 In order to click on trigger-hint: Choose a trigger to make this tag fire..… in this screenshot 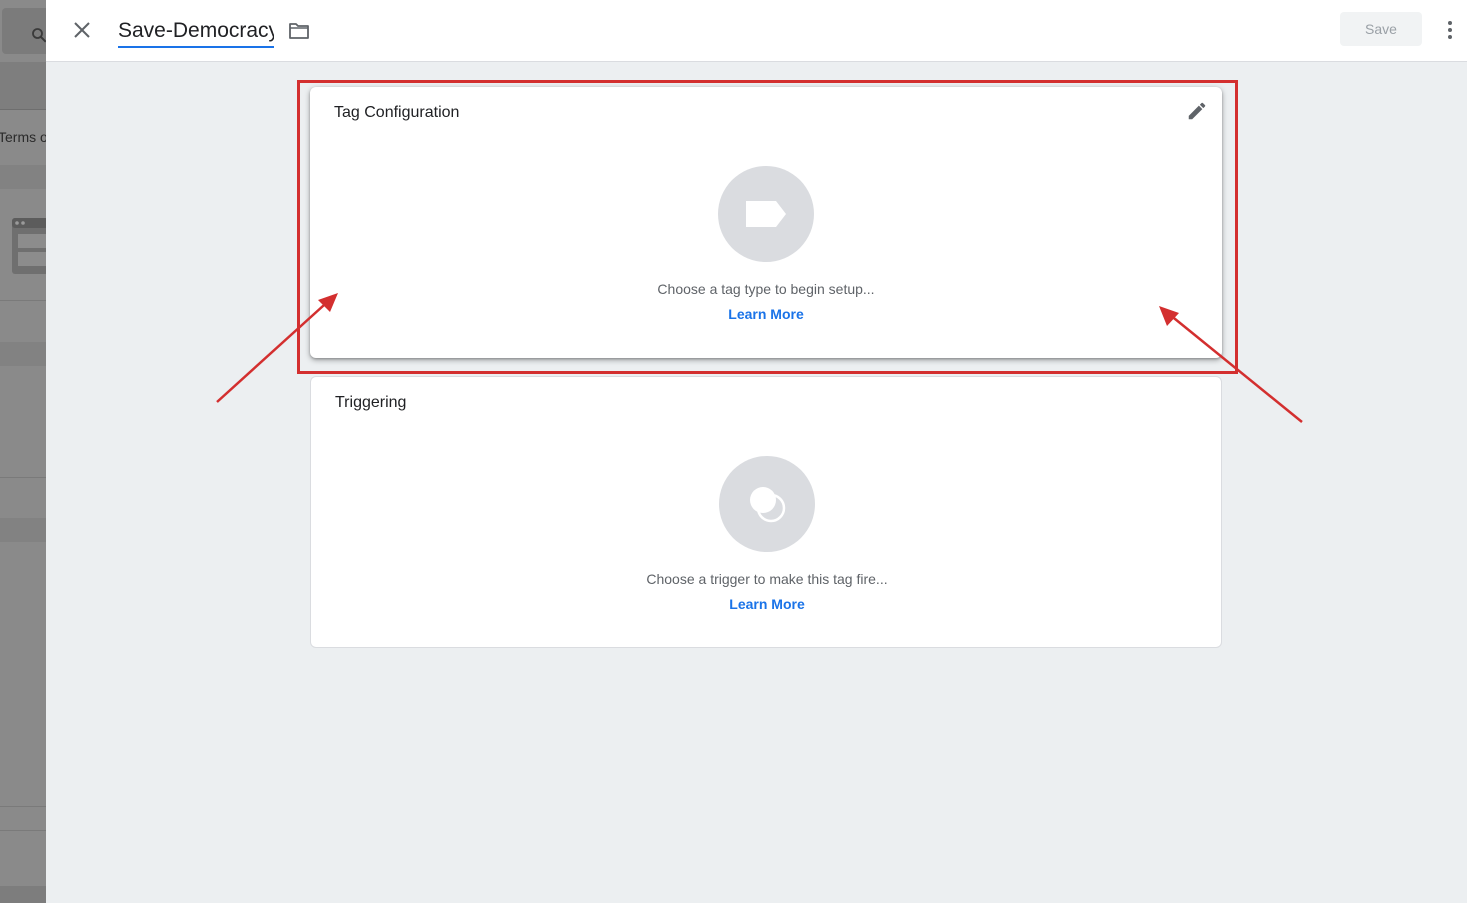, I will do `click(767, 579)`.